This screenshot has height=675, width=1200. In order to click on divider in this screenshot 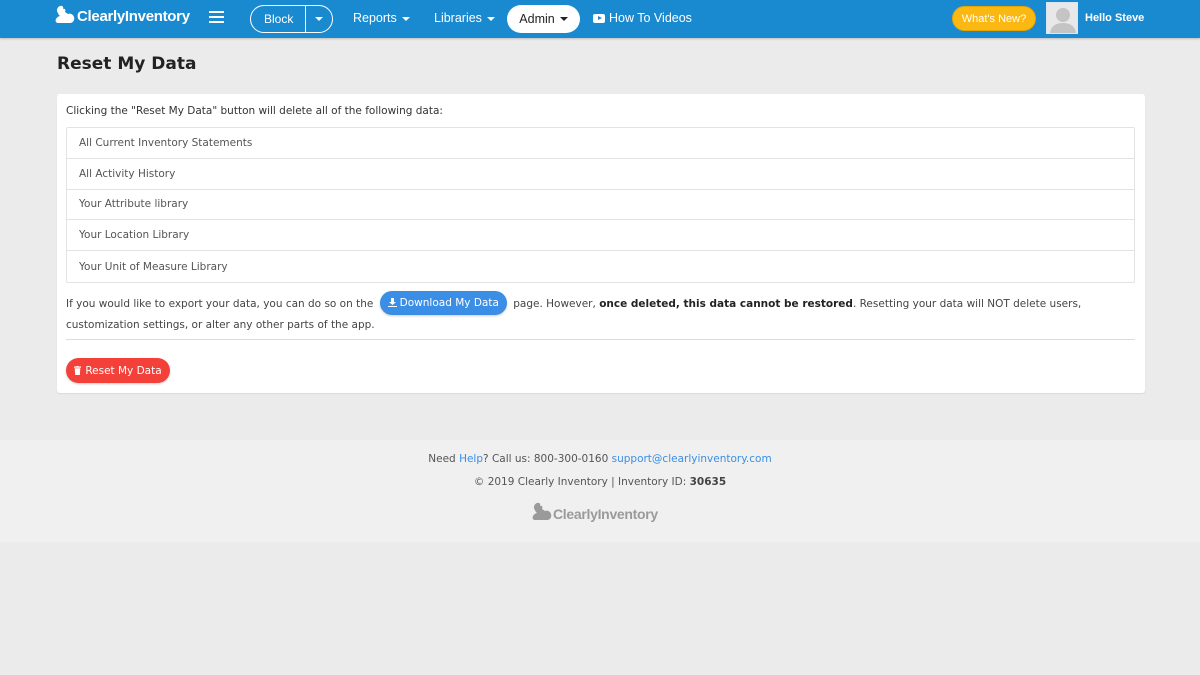, I will do `click(600, 339)`.